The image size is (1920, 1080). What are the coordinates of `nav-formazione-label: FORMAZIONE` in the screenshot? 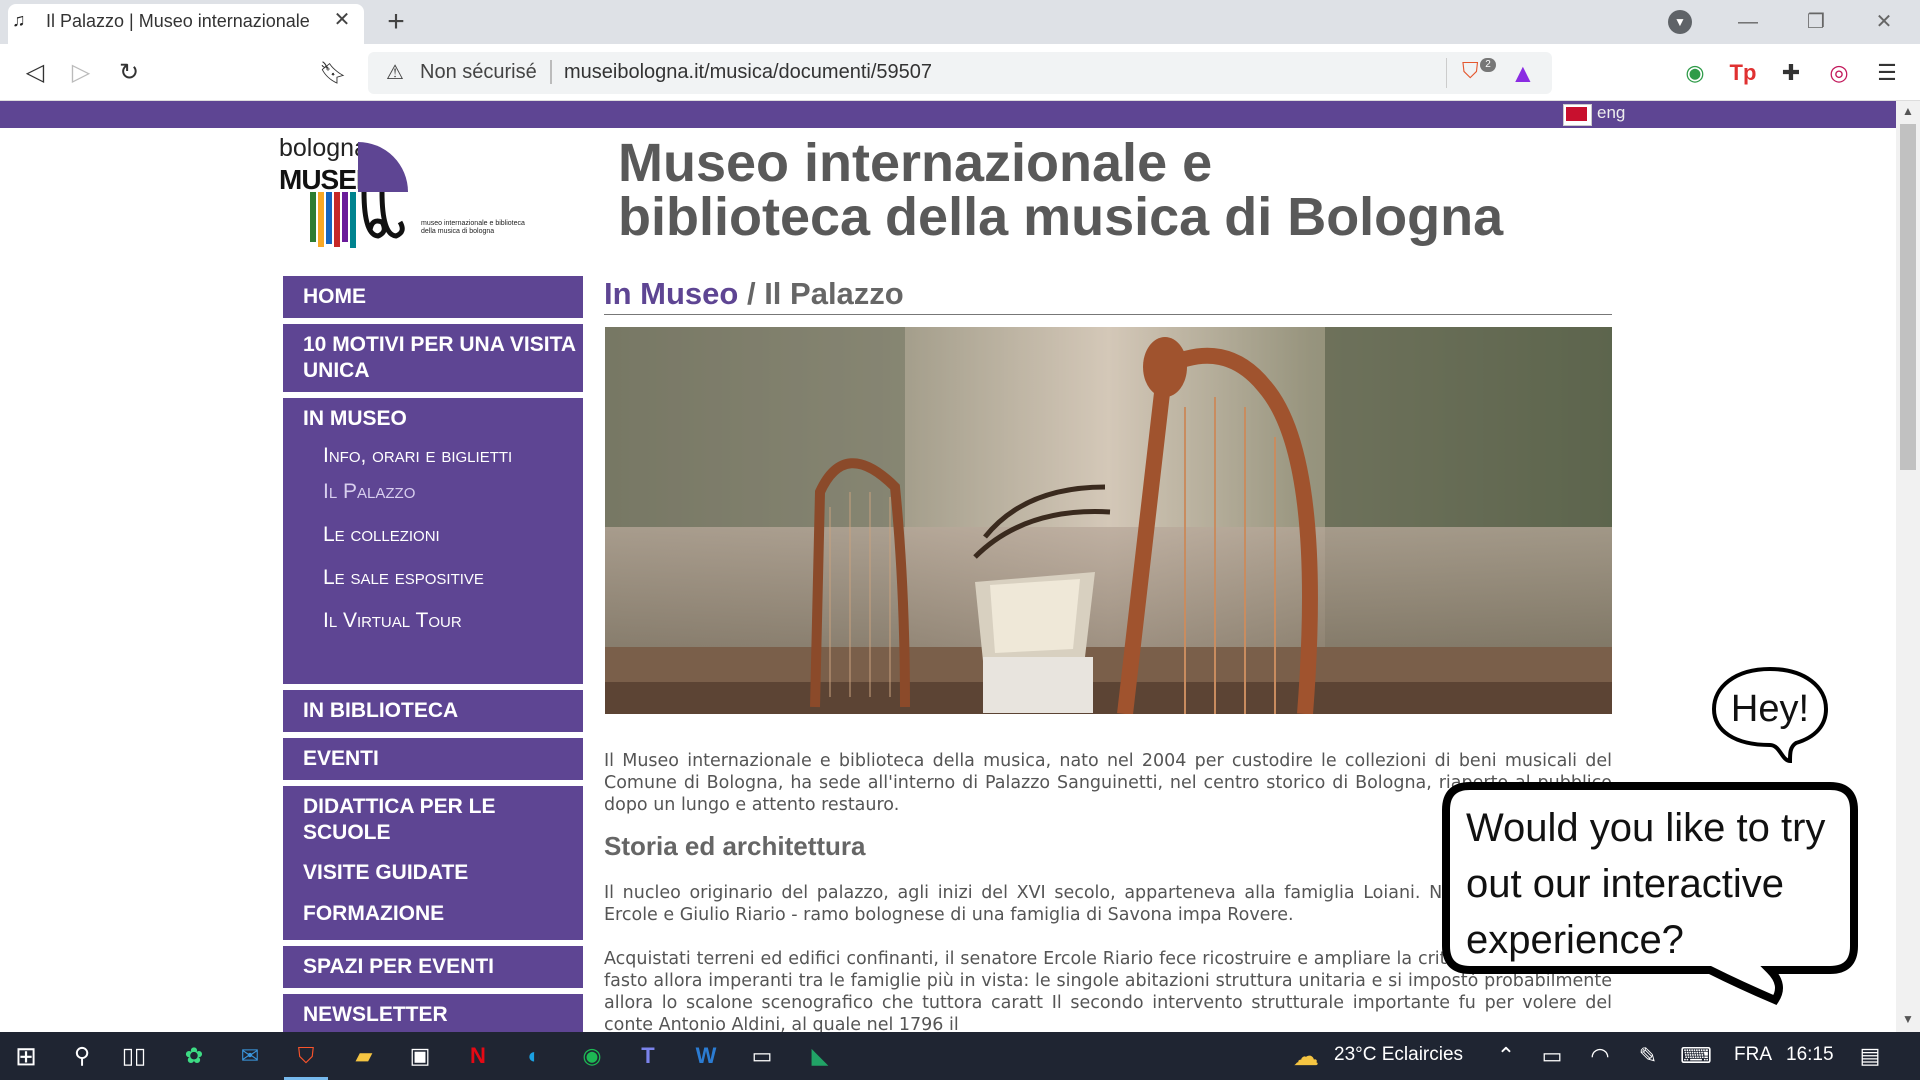 It's located at (433, 914).